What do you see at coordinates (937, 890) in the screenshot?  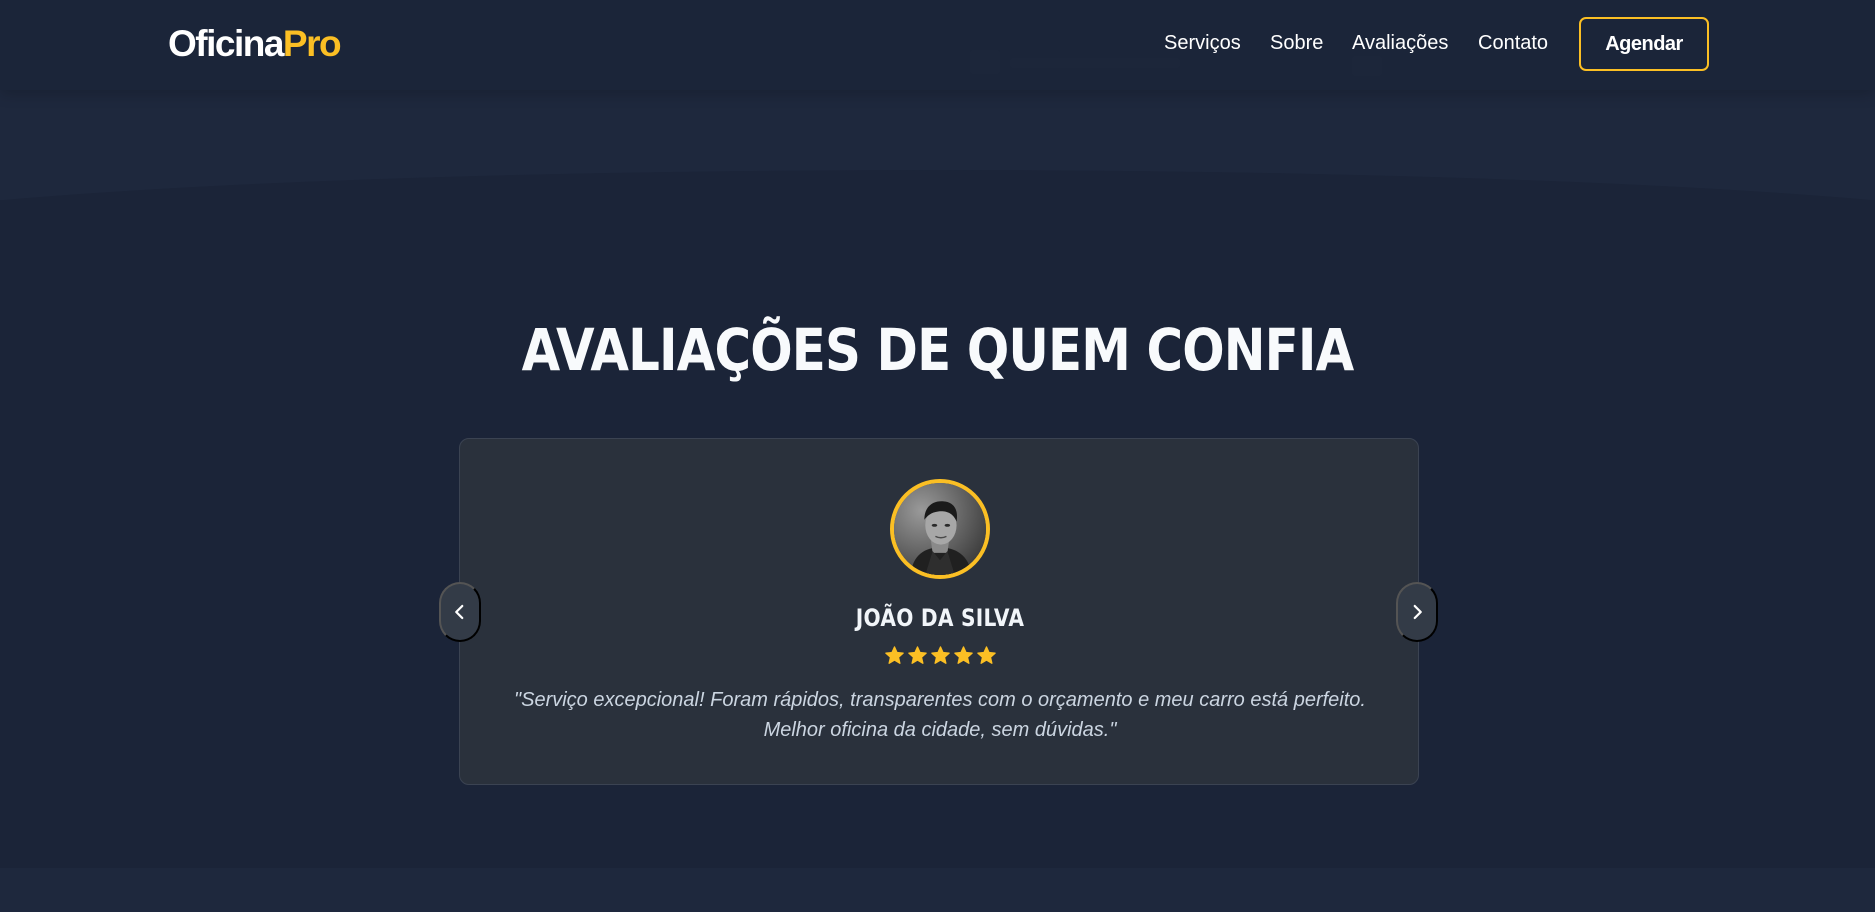 I see `next-section-background` at bounding box center [937, 890].